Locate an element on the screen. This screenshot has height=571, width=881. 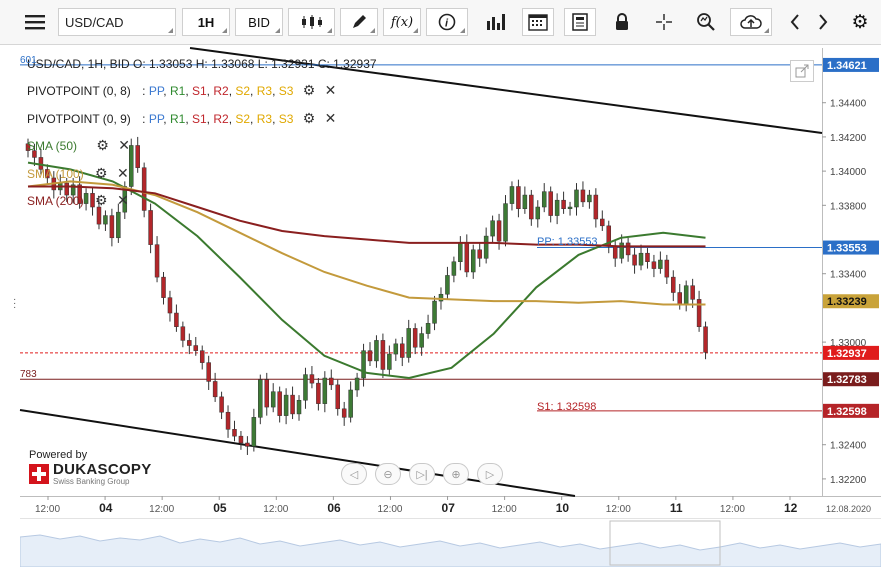
time-tick-label: 07 is located at coordinates (449, 508).